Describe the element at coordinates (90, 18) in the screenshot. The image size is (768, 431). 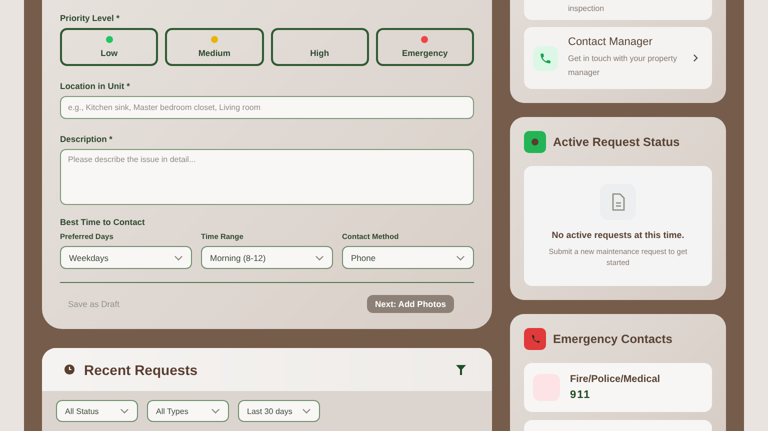
I see `field-label: Priority Level *` at that location.